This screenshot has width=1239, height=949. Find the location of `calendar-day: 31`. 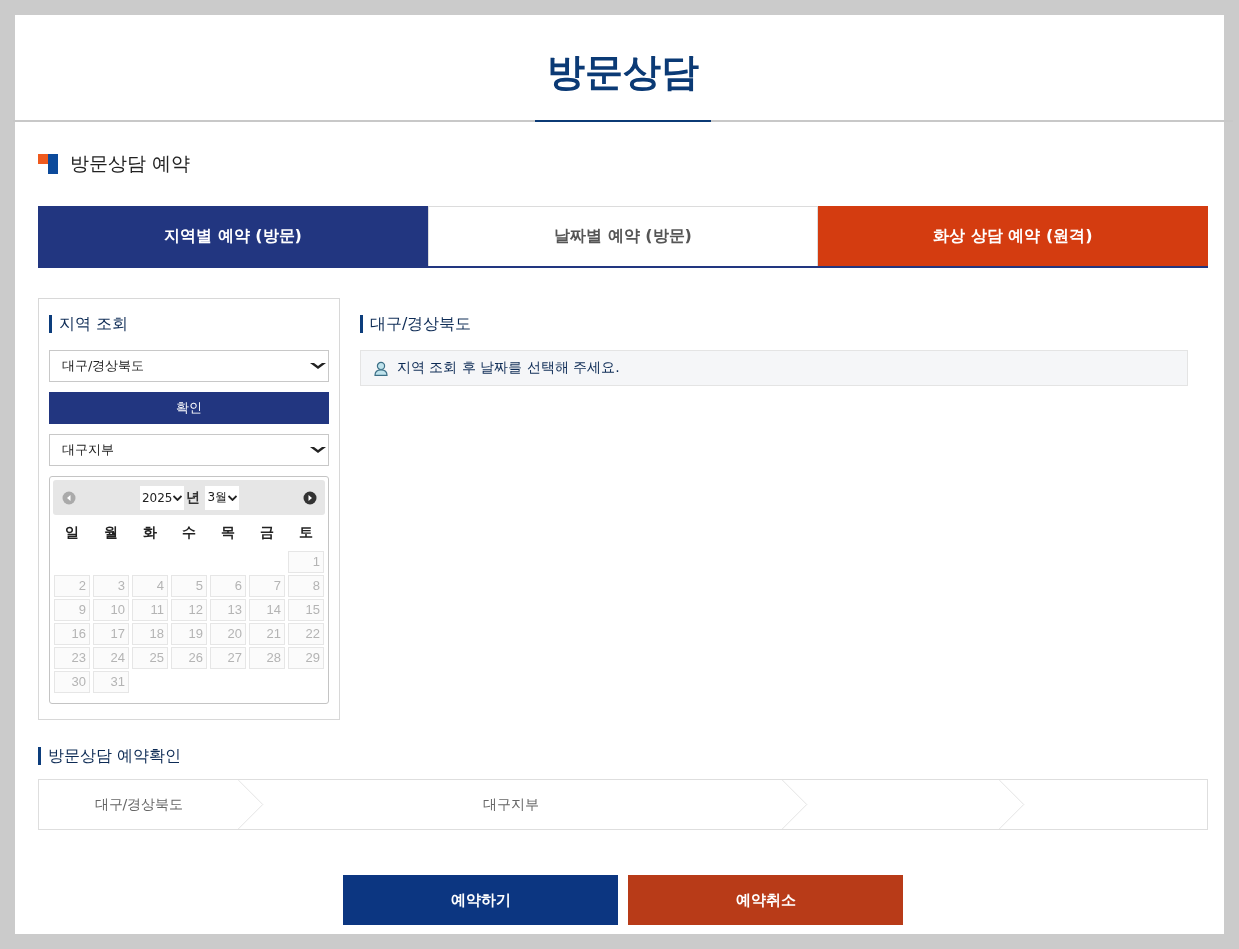

calendar-day: 31 is located at coordinates (111, 682).